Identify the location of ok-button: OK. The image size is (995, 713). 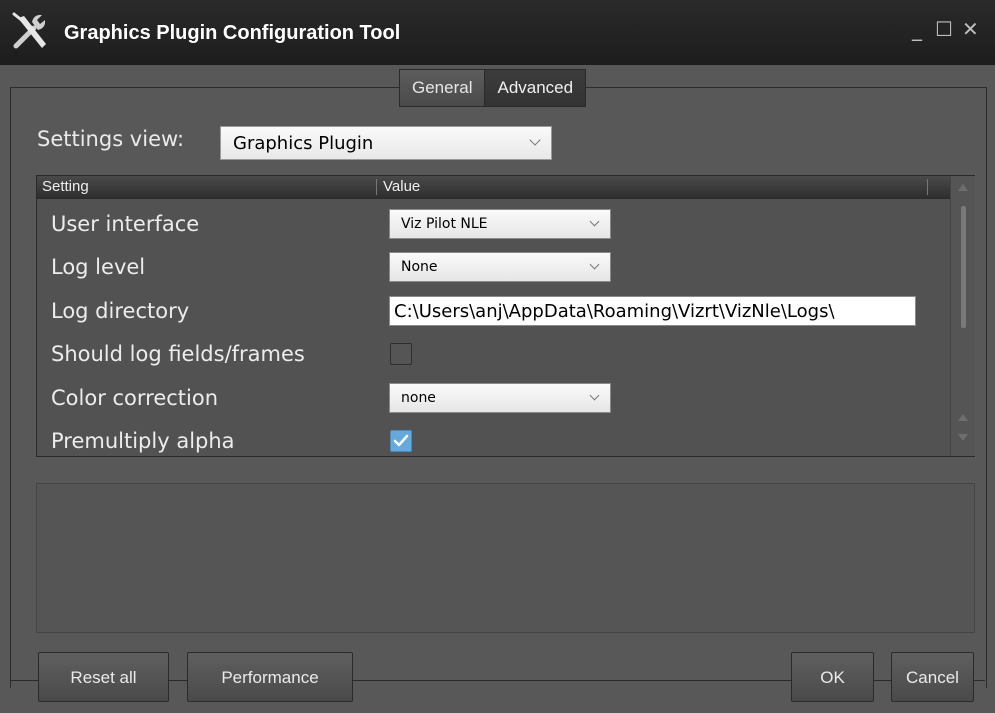
(832, 677).